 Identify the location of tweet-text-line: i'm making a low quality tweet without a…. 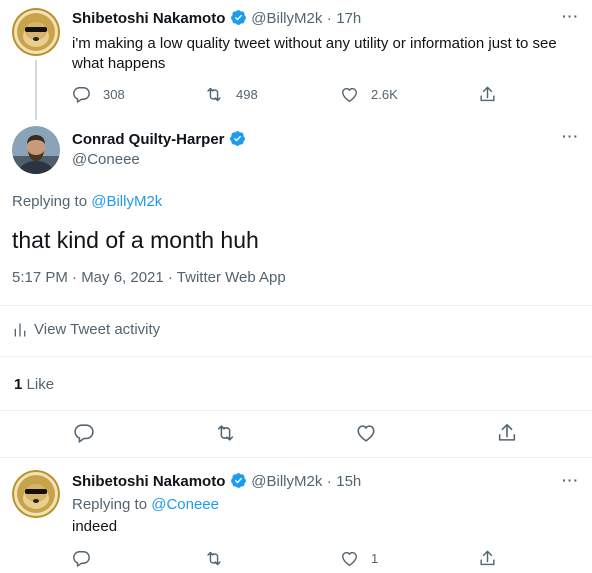
(314, 43).